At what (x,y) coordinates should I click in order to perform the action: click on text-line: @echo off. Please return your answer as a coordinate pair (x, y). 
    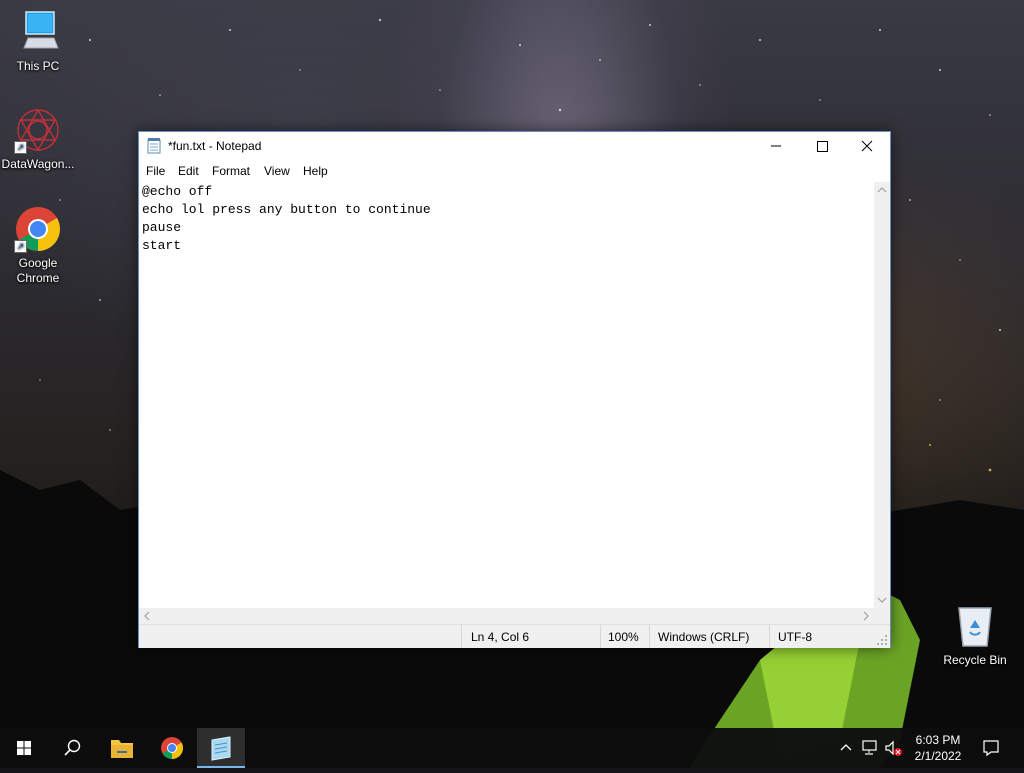
    Looking at the image, I should click on (177, 191).